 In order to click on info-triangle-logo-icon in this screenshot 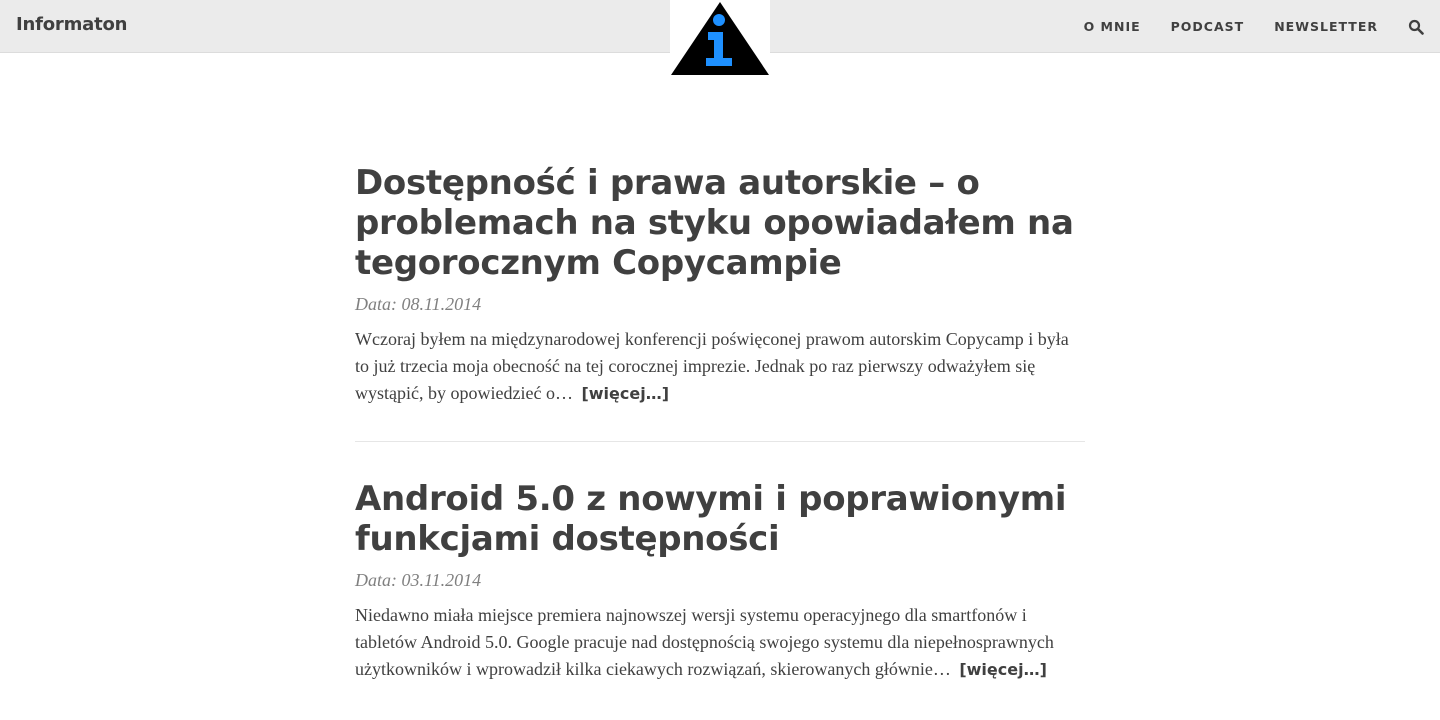, I will do `click(720, 38)`.